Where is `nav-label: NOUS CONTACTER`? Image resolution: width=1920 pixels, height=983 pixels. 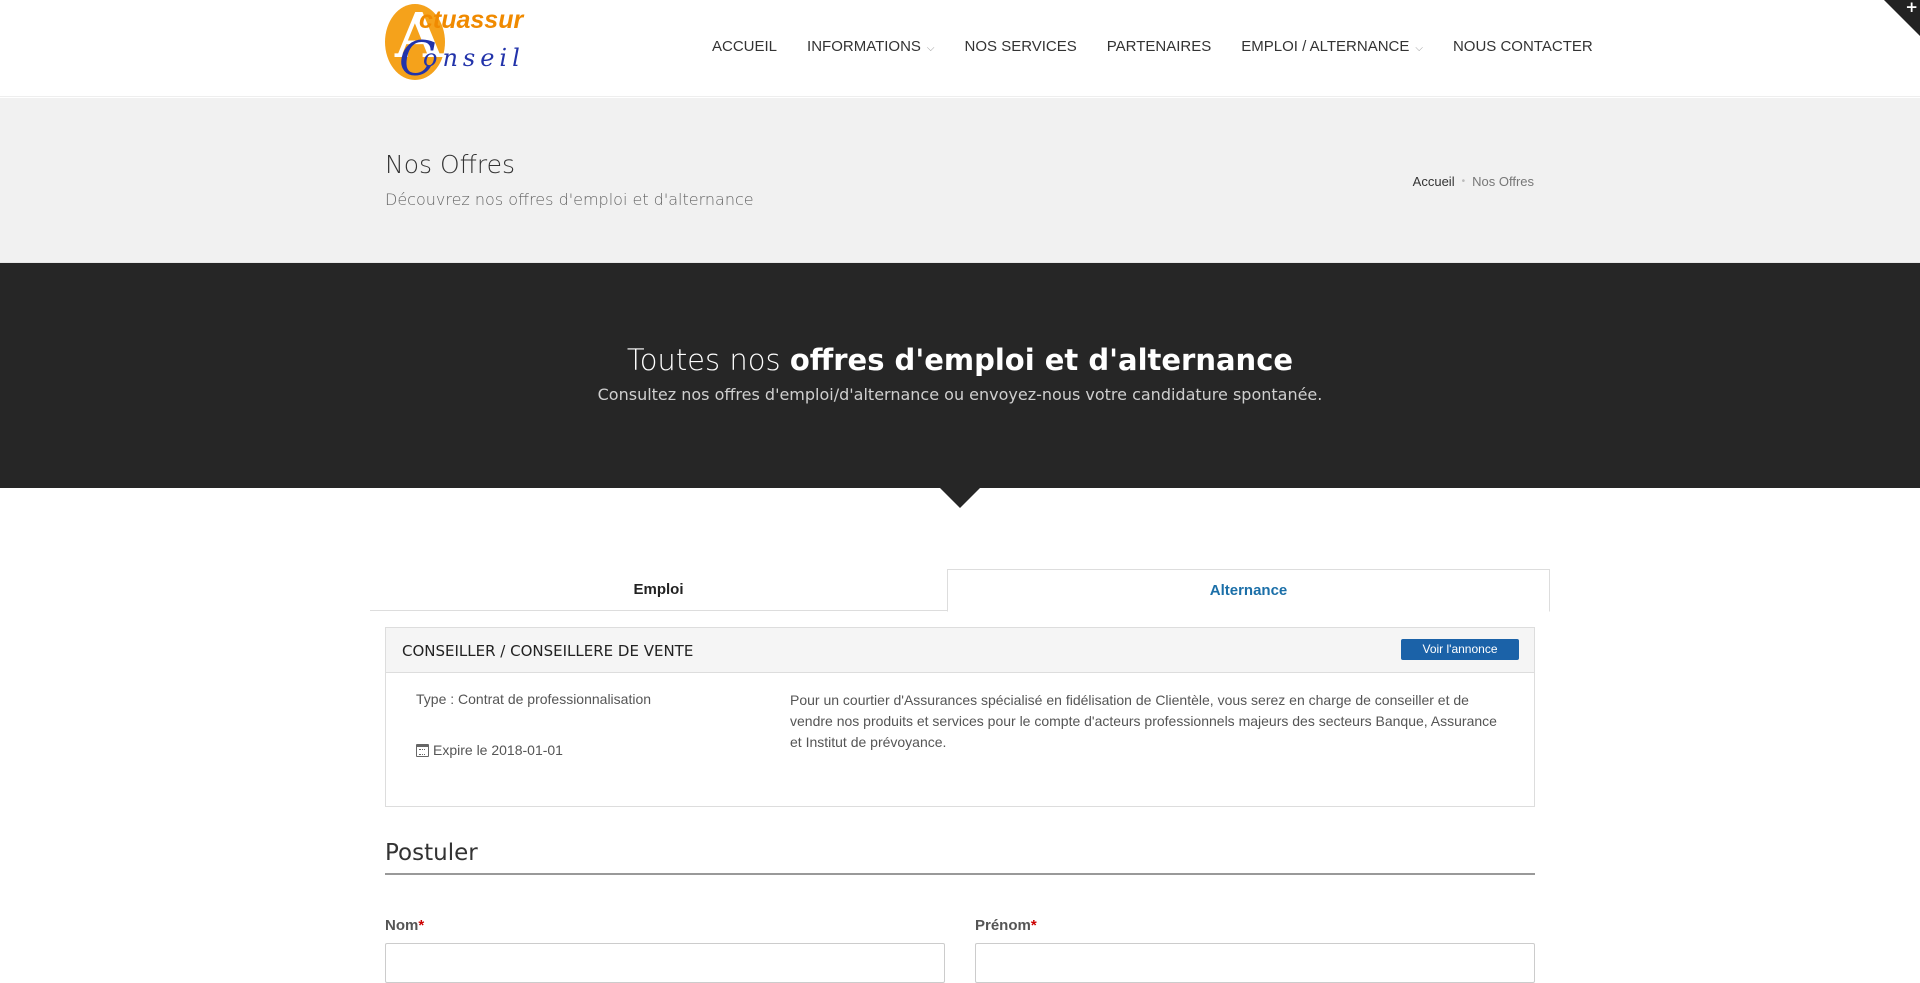 nav-label: NOUS CONTACTER is located at coordinates (1522, 46).